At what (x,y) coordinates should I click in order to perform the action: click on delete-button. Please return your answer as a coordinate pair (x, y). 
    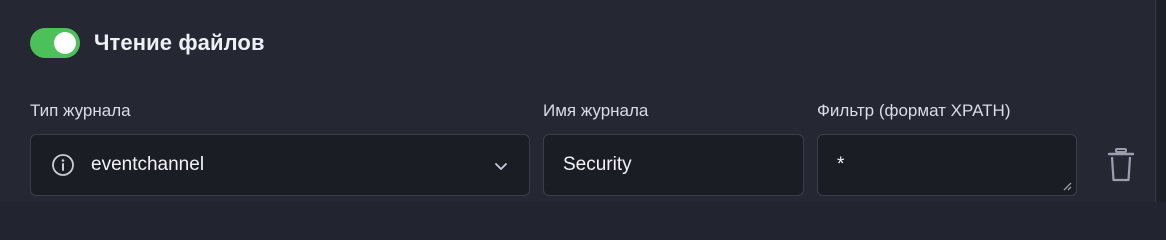
    Looking at the image, I should click on (1121, 165).